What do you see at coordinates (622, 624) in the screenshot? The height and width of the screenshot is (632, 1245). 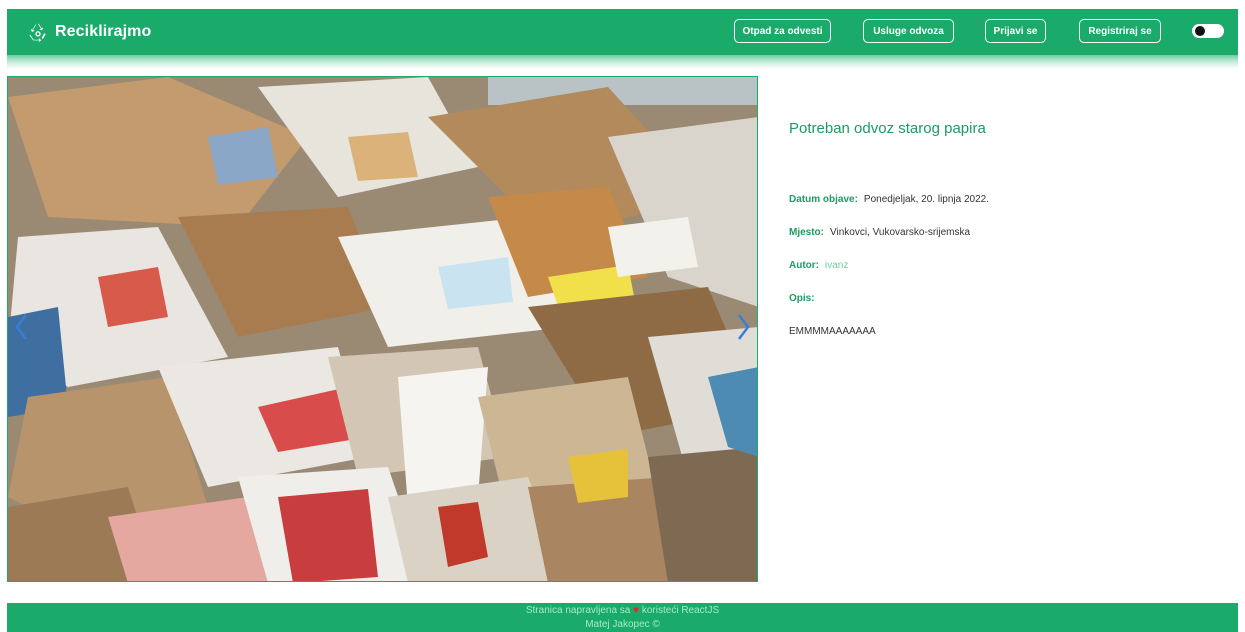 I see `footer-author: Matej Jakopec ©` at bounding box center [622, 624].